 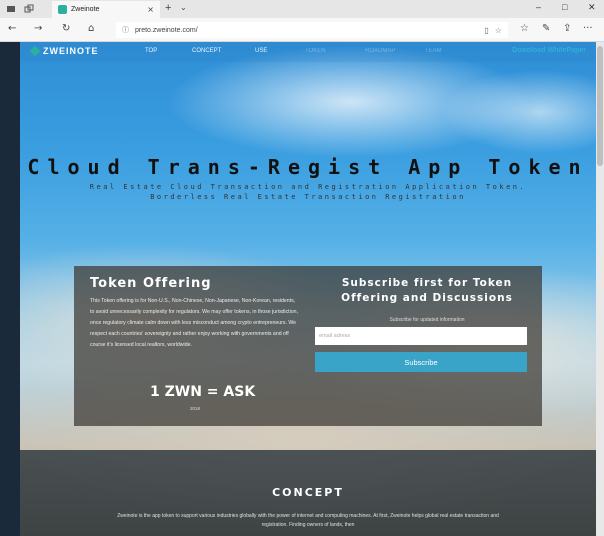 I want to click on nav-team: TEAM, so click(x=433, y=51).